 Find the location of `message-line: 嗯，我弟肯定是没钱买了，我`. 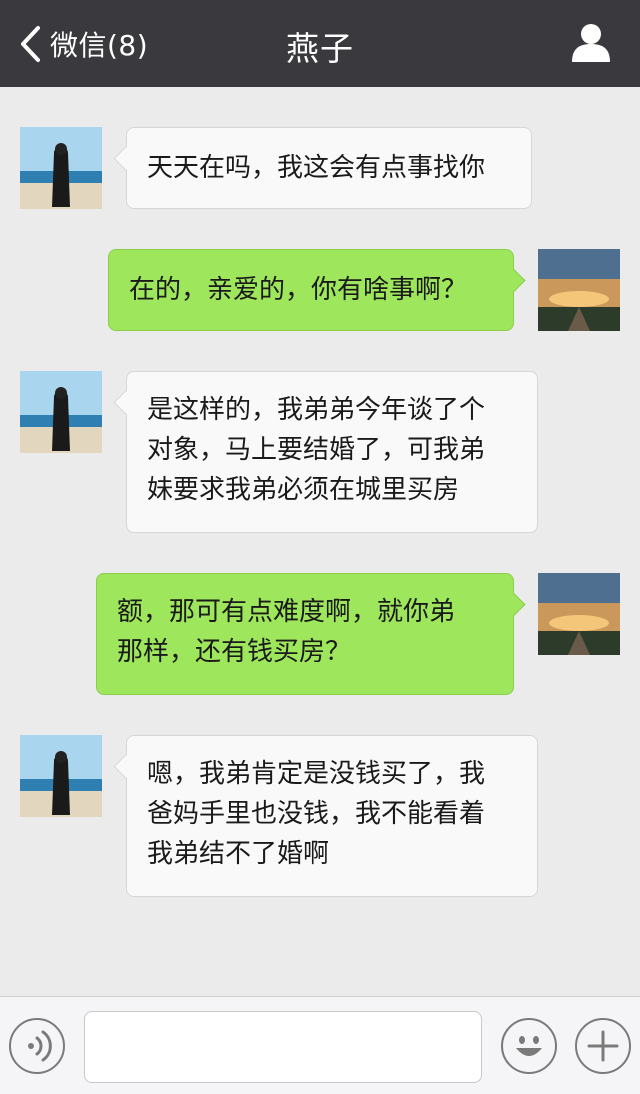

message-line: 嗯，我弟肯定是没钱买了，我 is located at coordinates (316, 774).